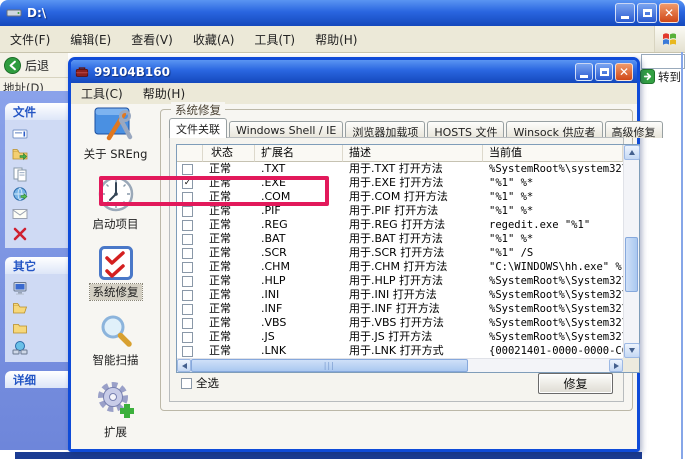 This screenshot has width=685, height=459. Describe the element at coordinates (625, 13) in the screenshot. I see `bg-minimize-button` at that location.